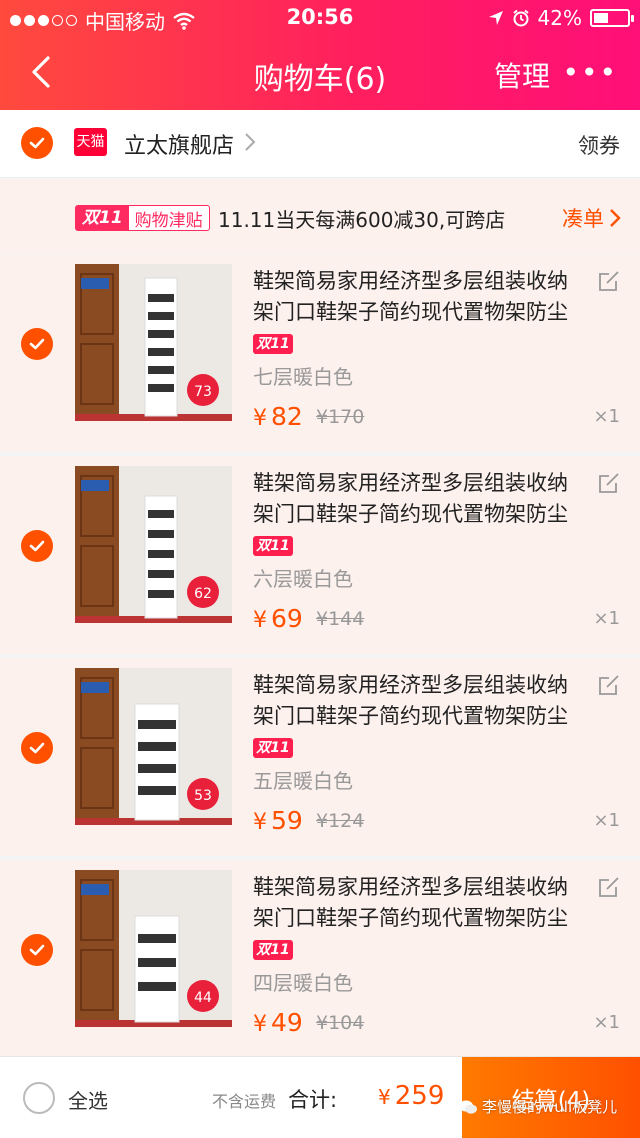 This screenshot has height=1138, width=640. Describe the element at coordinates (313, 1100) in the screenshot. I see `total-label: 合计:` at that location.